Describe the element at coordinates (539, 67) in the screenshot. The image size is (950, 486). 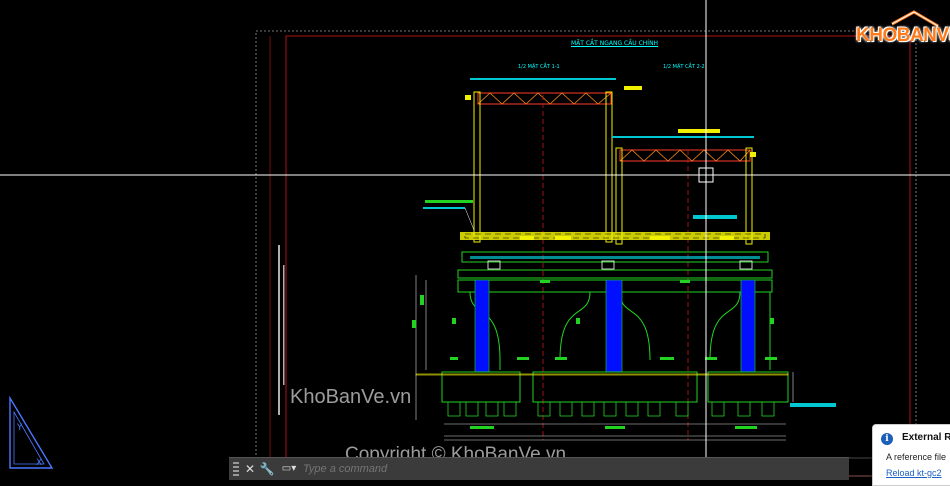
I see `left-section-label: 1/2 MẶT CẮT 1-1` at that location.